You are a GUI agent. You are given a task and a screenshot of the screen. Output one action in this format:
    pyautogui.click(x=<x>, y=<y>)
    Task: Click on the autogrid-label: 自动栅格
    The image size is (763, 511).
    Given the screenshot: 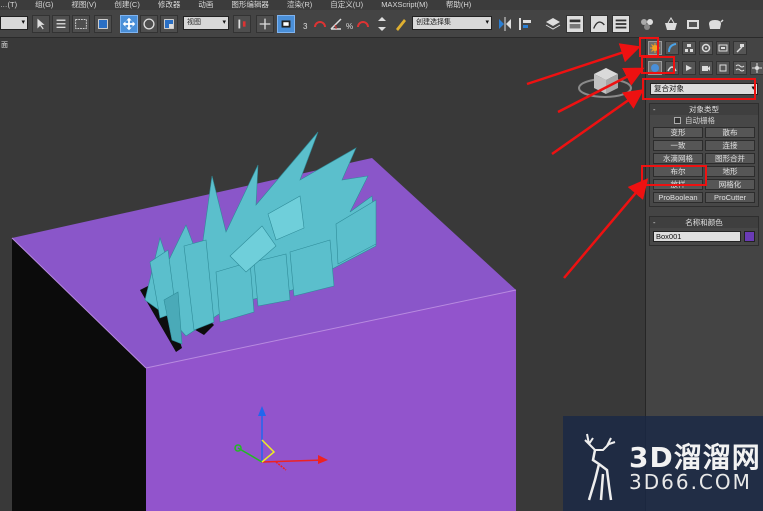 What is the action you would take?
    pyautogui.click(x=700, y=120)
    